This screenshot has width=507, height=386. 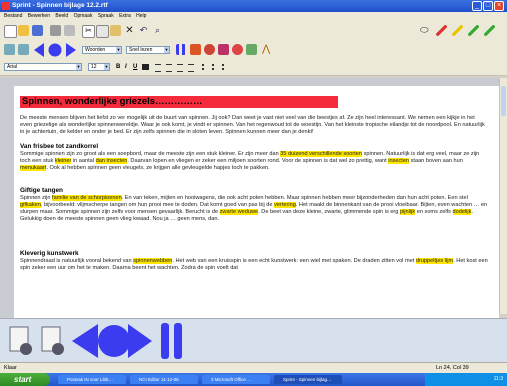 I want to click on voice-mode-select: Woorden ▼, so click(x=102, y=50).